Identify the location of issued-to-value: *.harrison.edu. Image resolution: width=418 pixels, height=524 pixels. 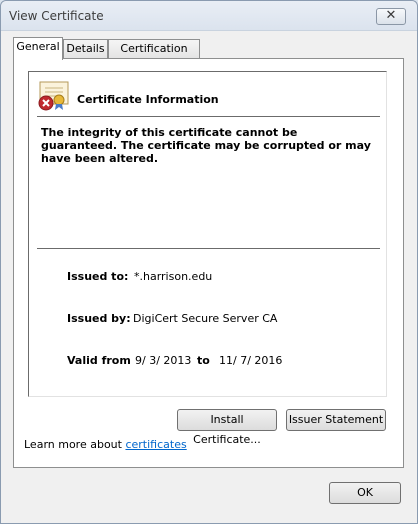
(173, 276).